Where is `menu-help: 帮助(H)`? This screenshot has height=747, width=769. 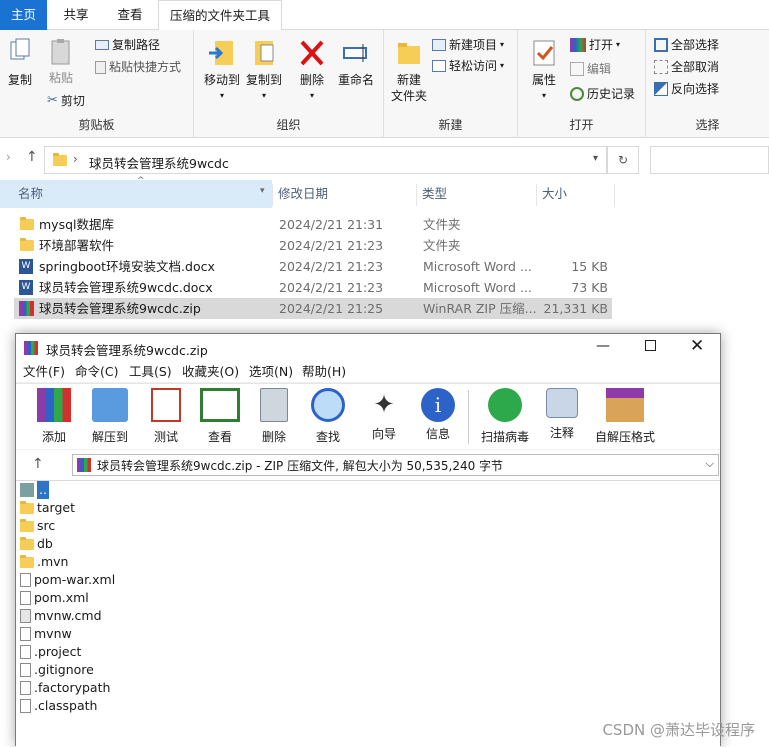 menu-help: 帮助(H) is located at coordinates (324, 372).